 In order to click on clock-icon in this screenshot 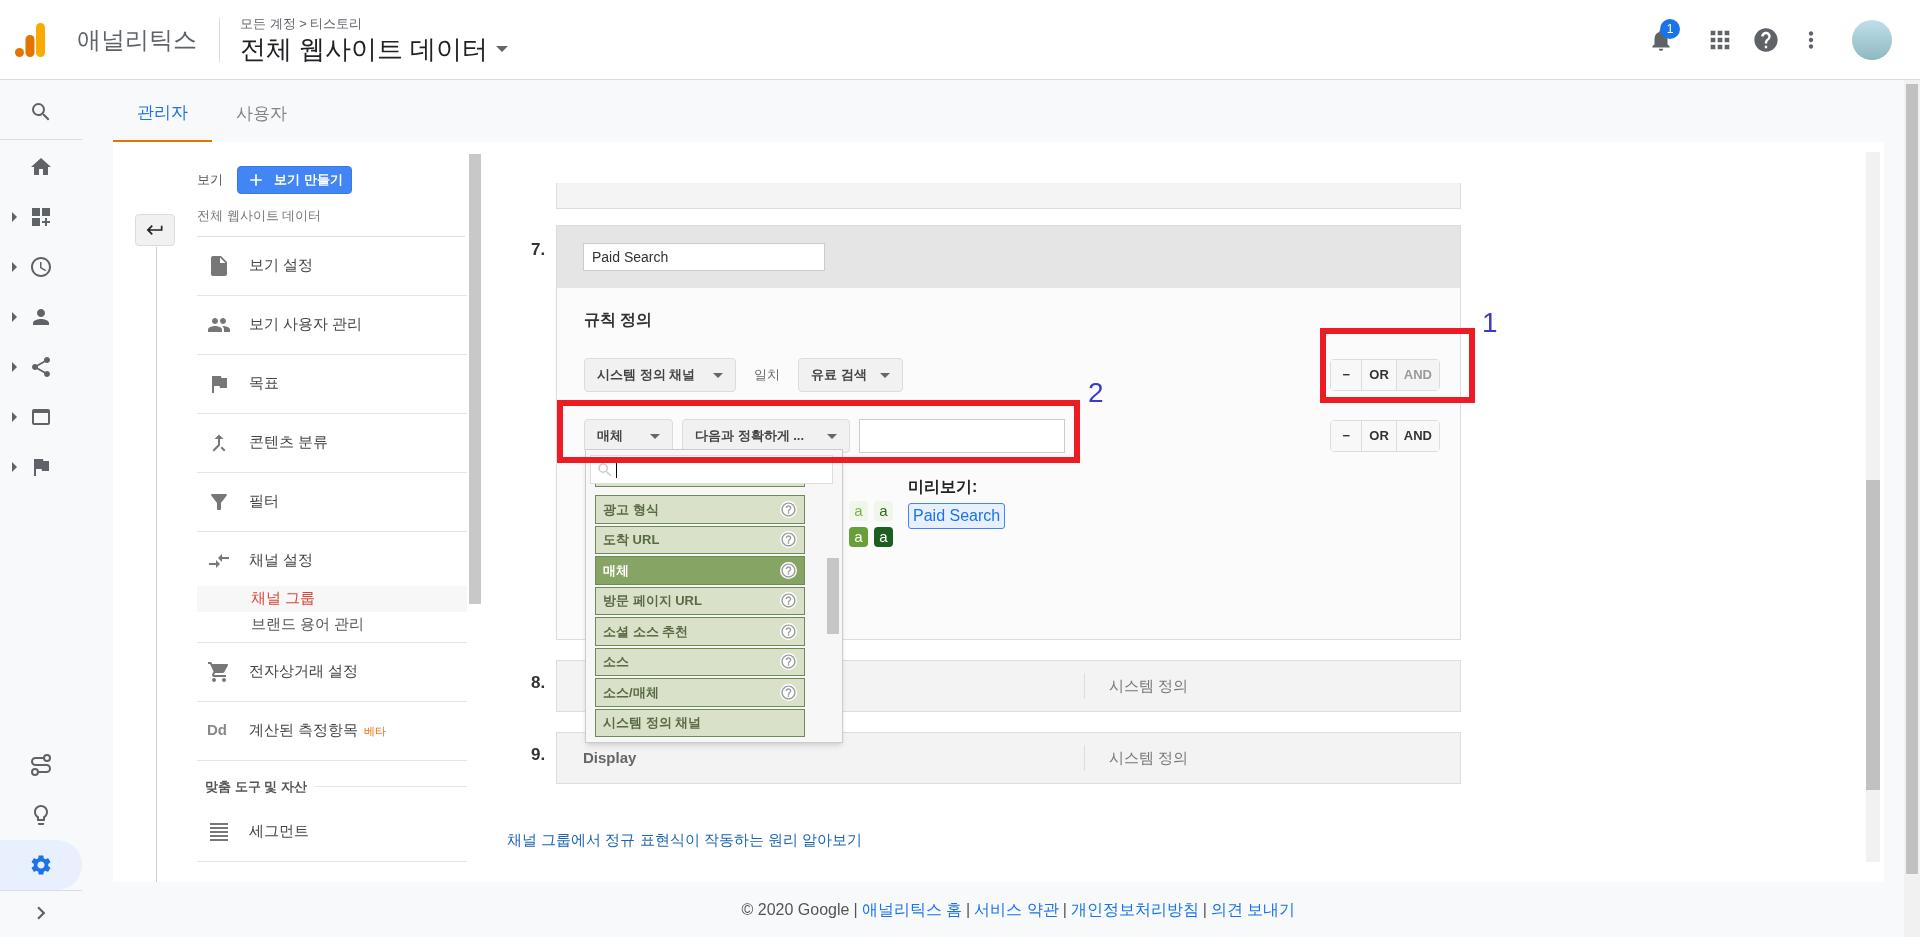, I will do `click(41, 267)`.